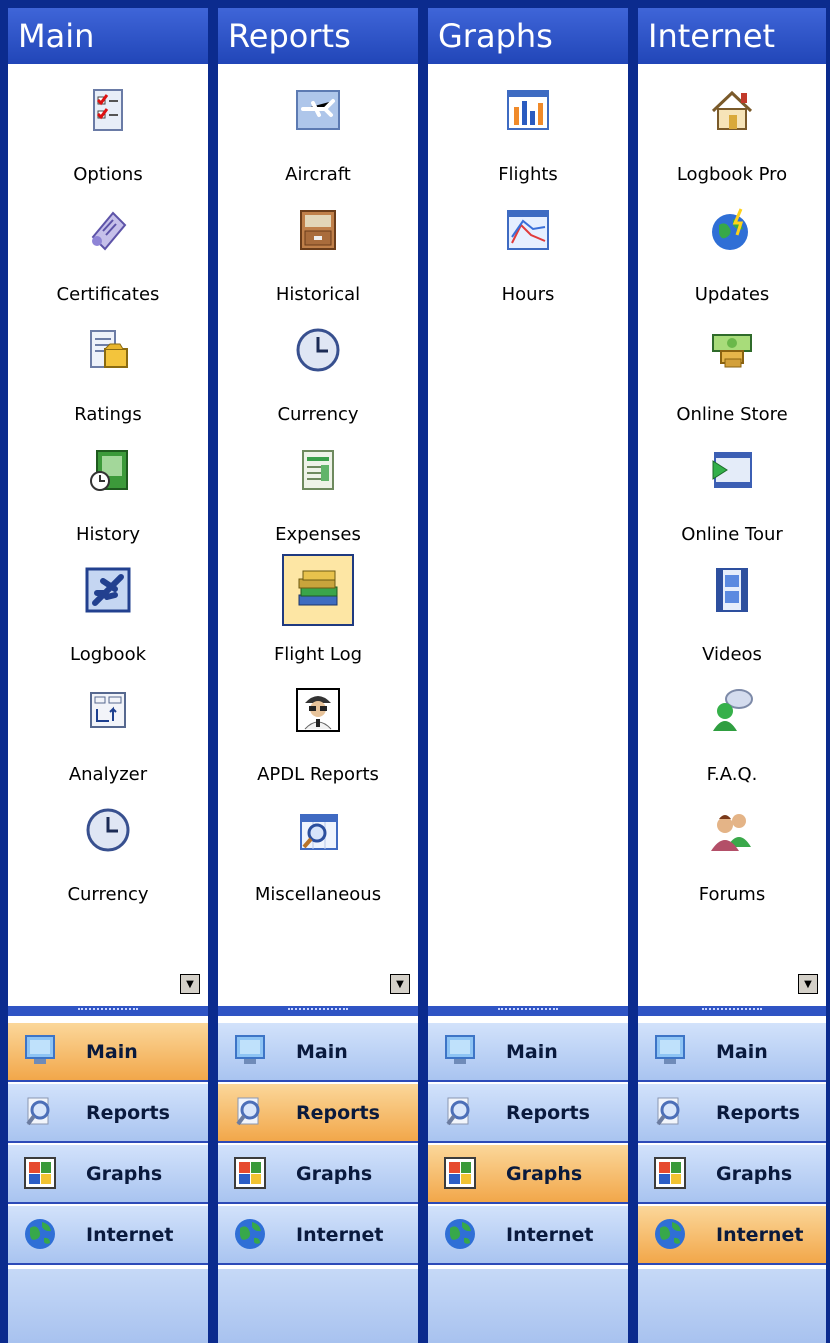 This screenshot has height=1343, width=830. Describe the element at coordinates (732, 618) in the screenshot. I see `item-videos: Videos` at that location.